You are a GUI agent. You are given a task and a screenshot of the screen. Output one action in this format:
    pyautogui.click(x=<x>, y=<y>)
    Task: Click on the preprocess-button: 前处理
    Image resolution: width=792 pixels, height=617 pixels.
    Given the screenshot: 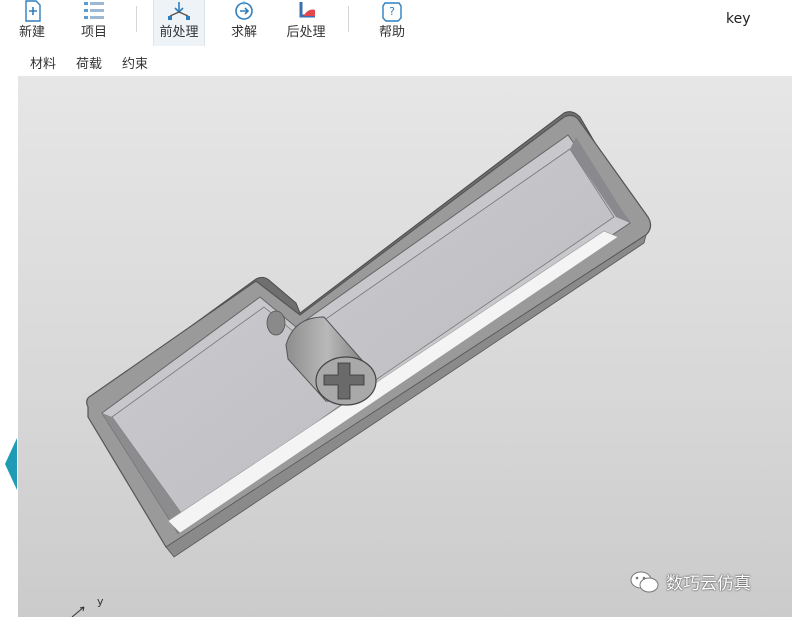 What is the action you would take?
    pyautogui.click(x=179, y=23)
    